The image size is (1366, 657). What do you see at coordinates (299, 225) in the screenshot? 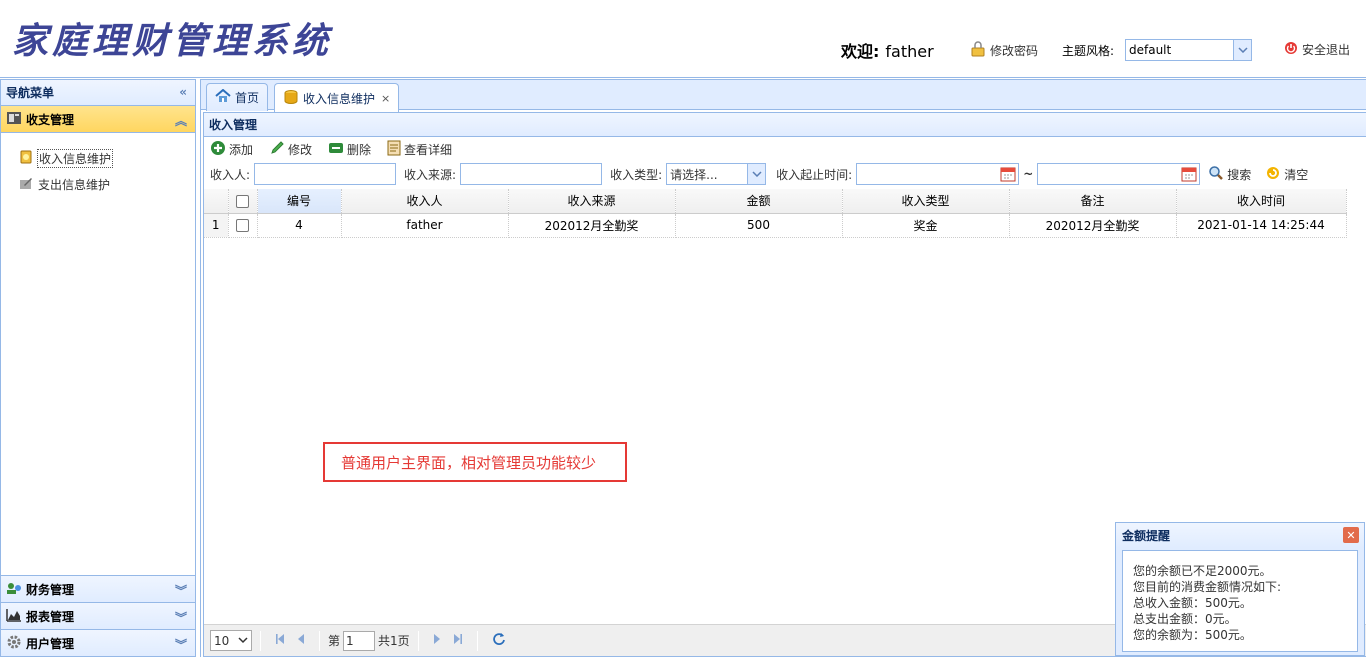
I see `cell-id: 4` at bounding box center [299, 225].